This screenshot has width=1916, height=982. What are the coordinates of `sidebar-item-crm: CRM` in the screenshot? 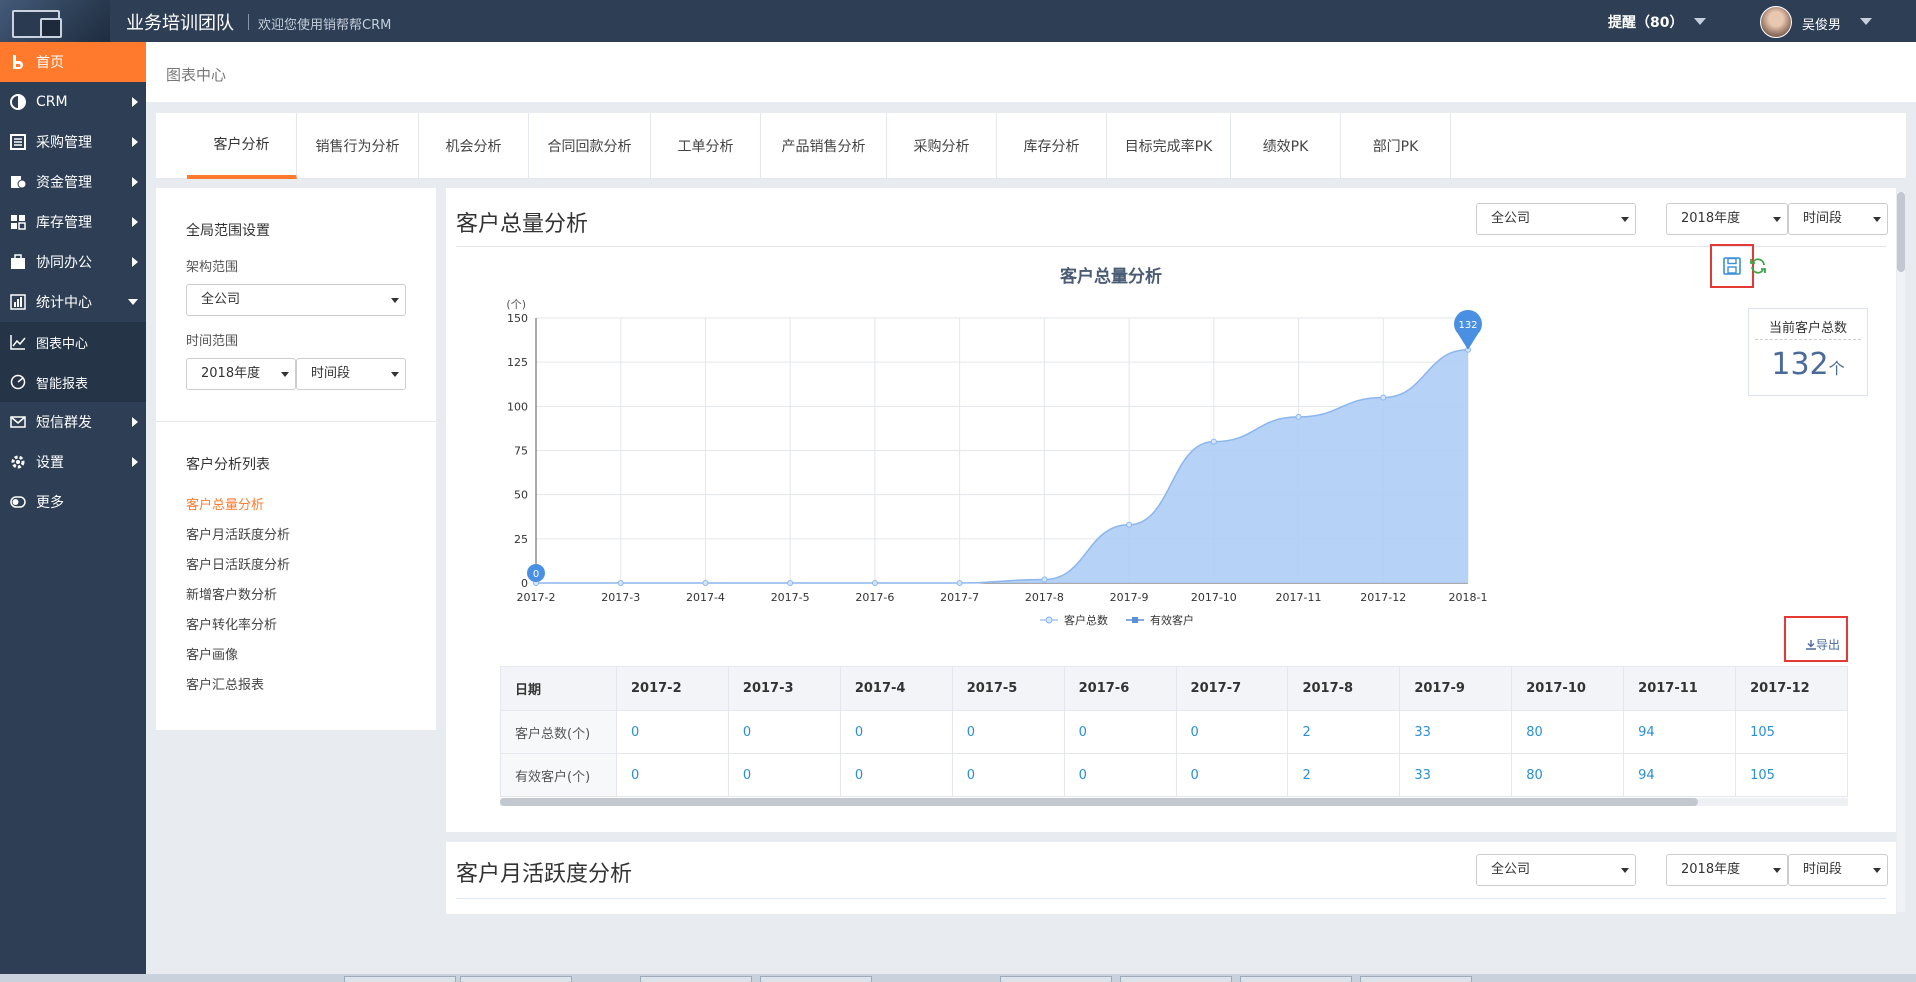 It's located at (73, 102).